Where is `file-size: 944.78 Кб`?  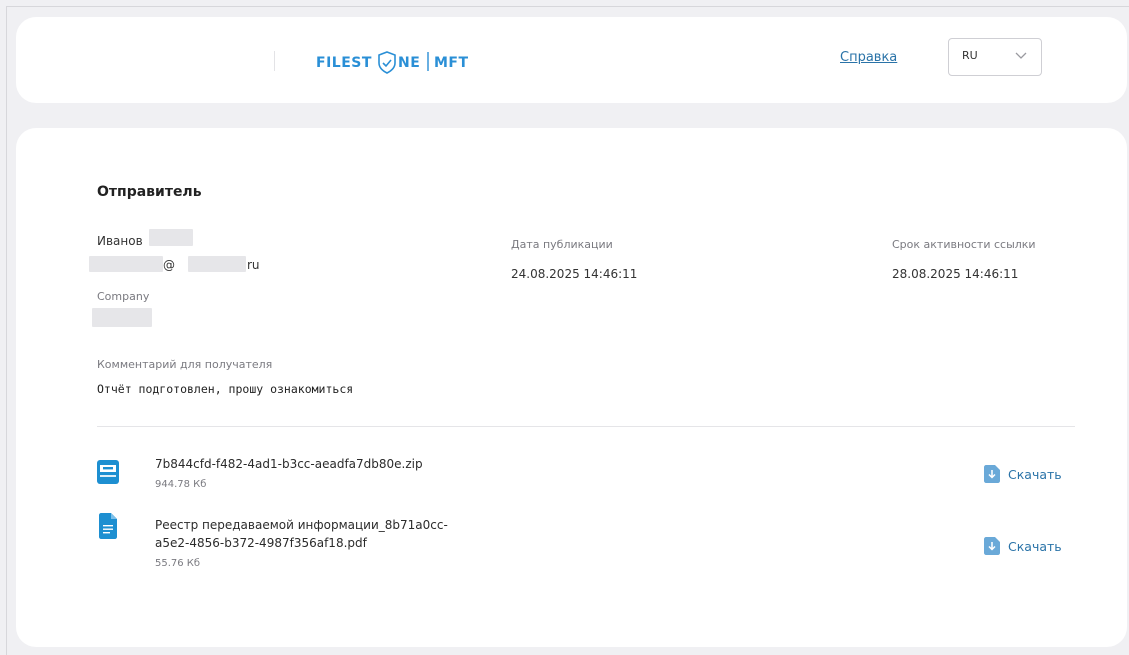
file-size: 944.78 Кб is located at coordinates (181, 484).